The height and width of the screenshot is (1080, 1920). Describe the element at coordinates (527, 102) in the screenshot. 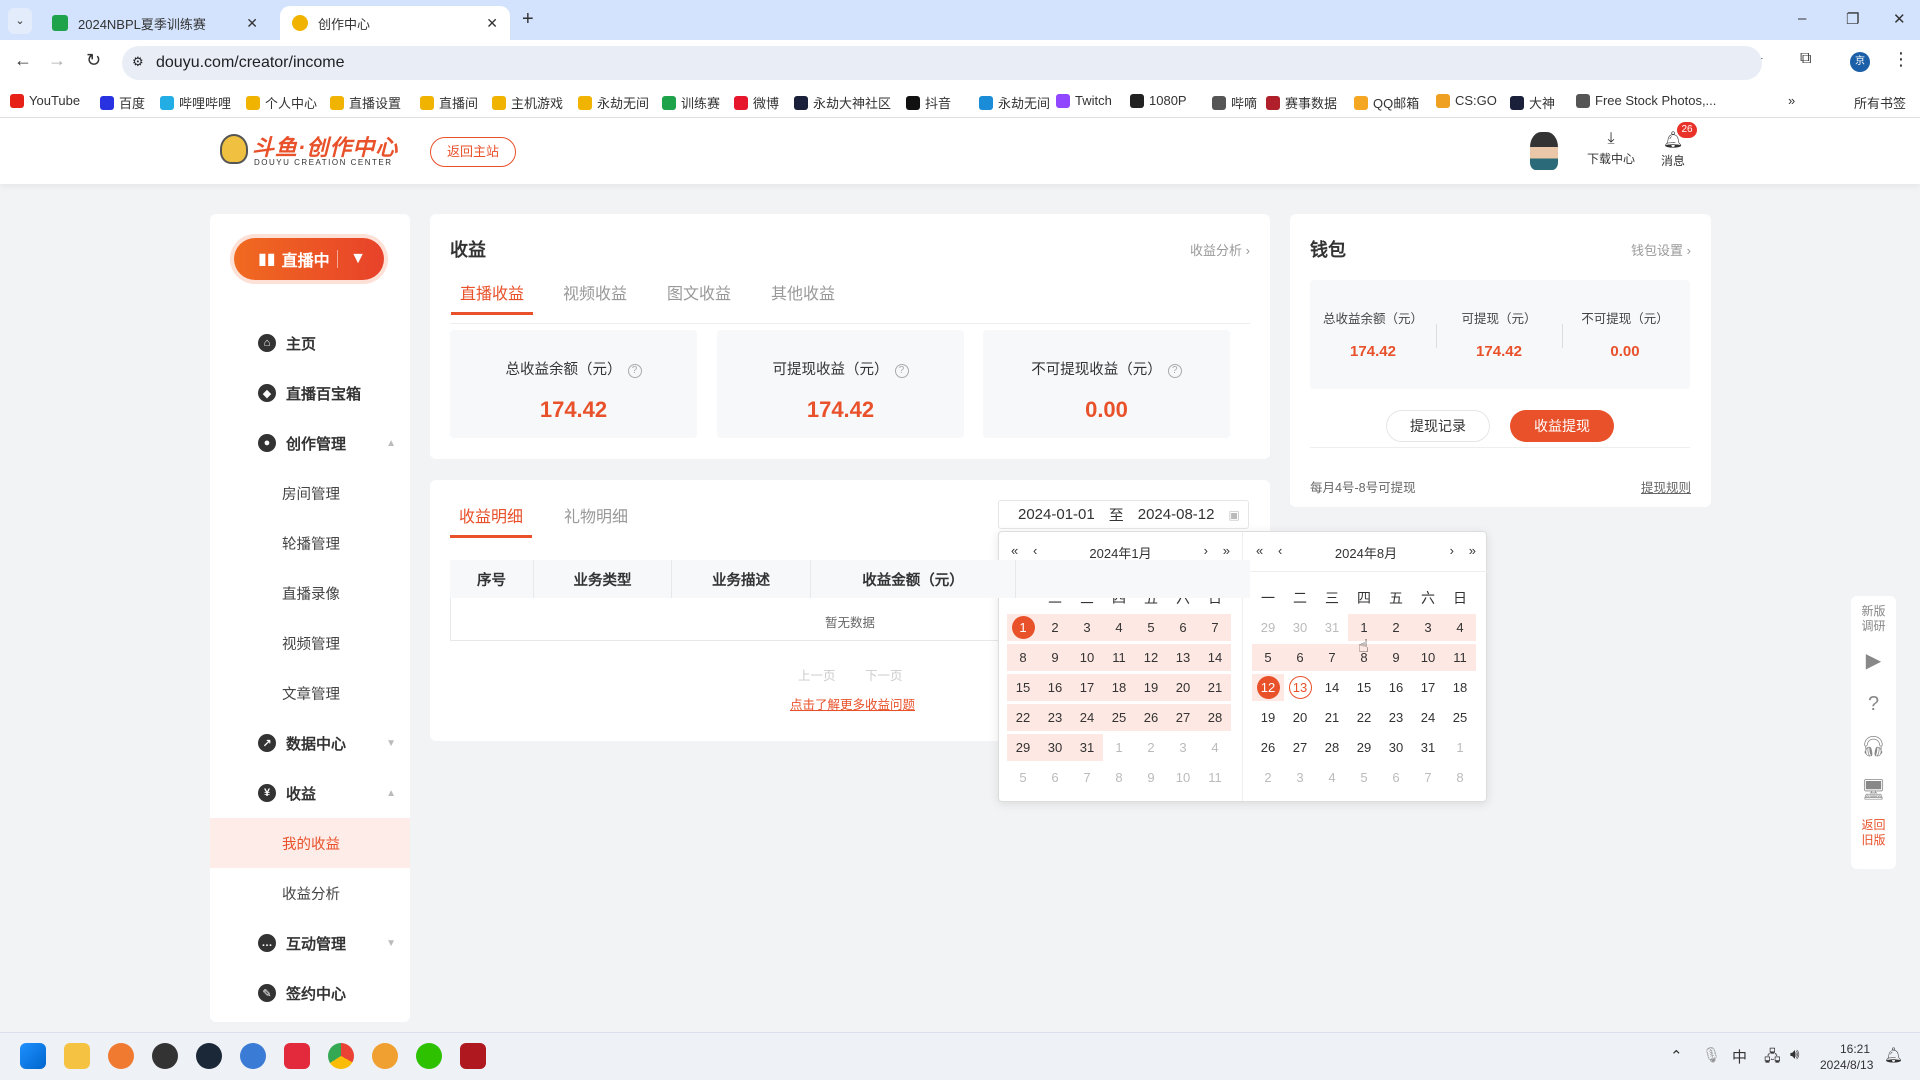

I see `bookmark-item: 主机游戏` at that location.